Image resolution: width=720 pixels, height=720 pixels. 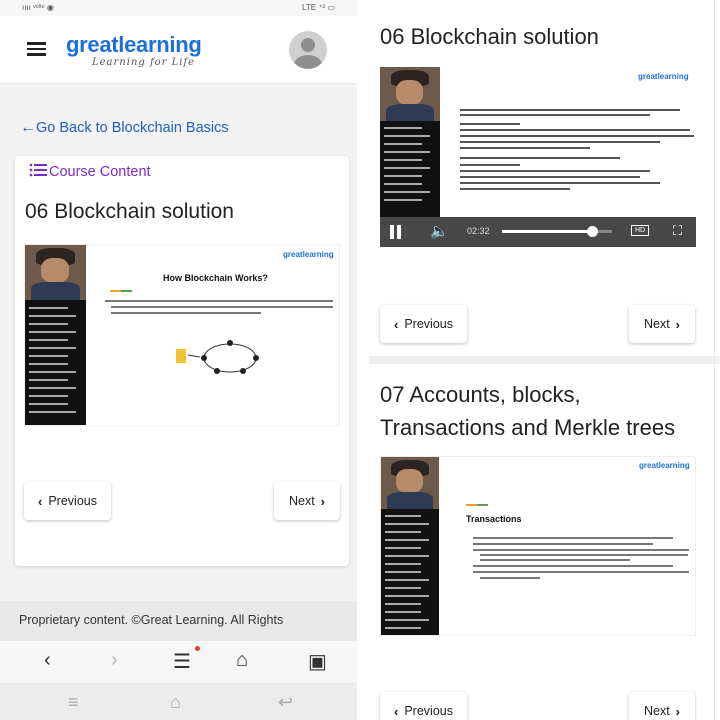 I want to click on system-nav-bar: ≡ ⌂ ↩, so click(x=178, y=701).